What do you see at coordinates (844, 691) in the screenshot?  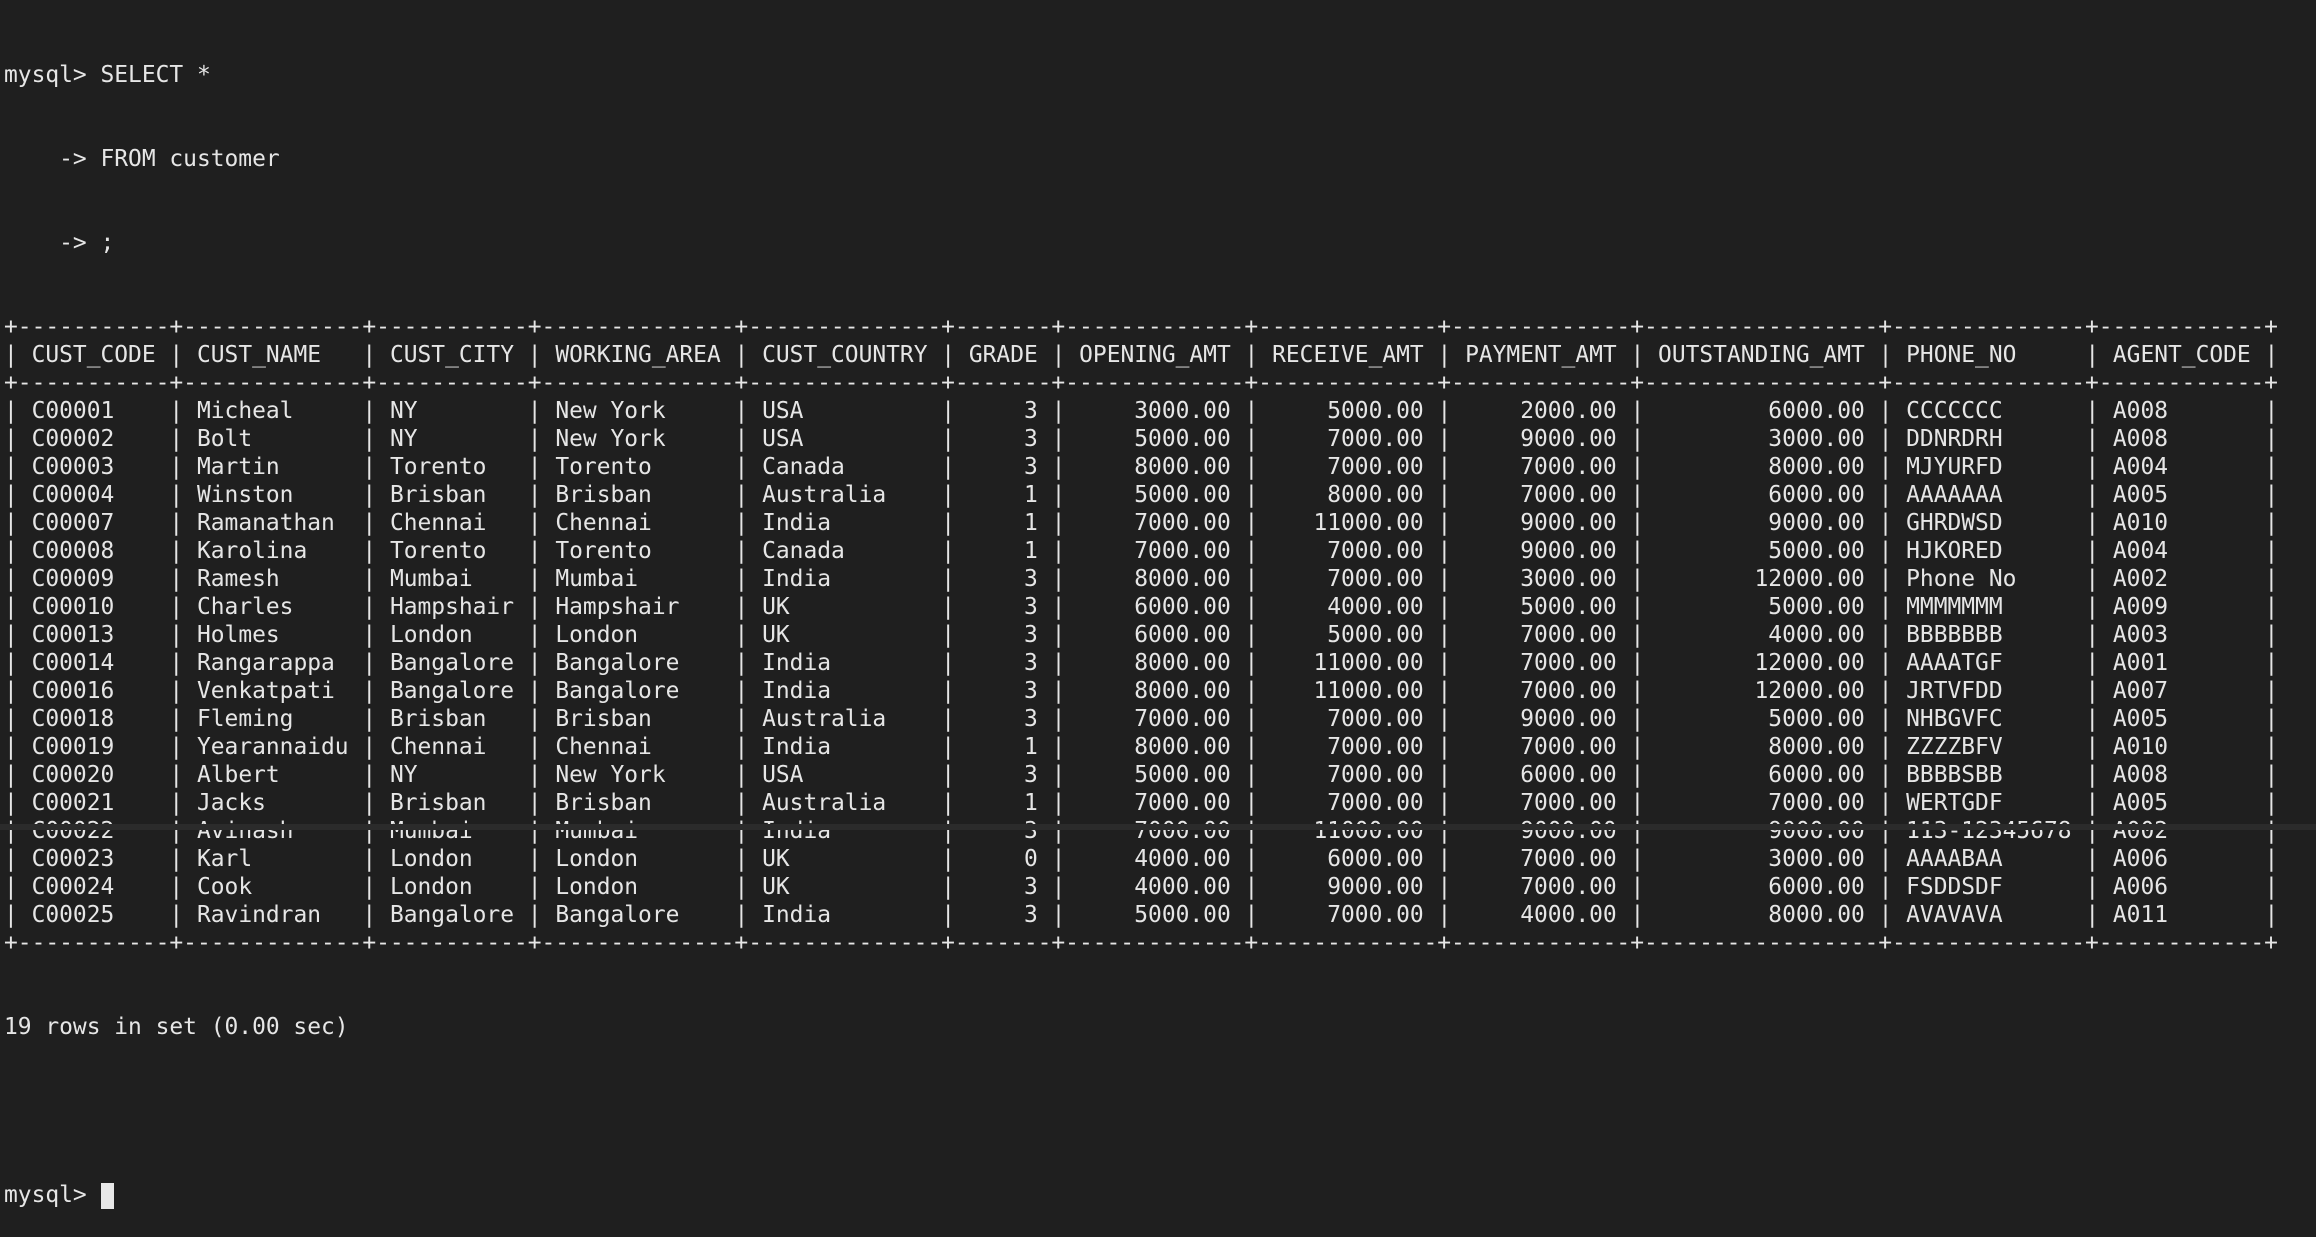 I see `table-cell: India` at bounding box center [844, 691].